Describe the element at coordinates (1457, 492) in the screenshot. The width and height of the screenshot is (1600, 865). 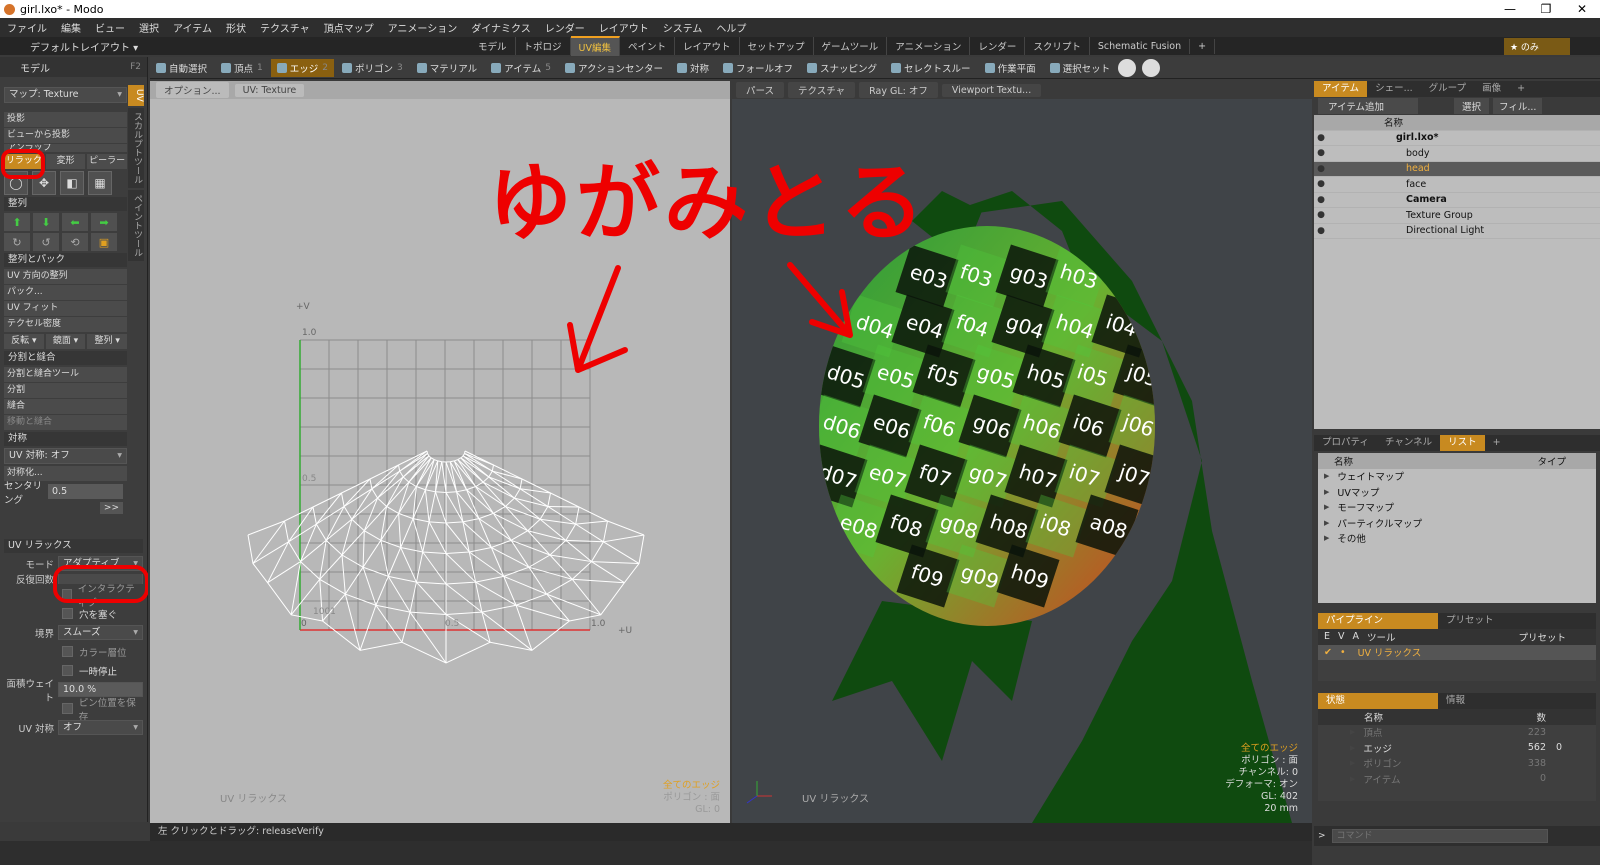
I see `list-item-uv-map: ▶ UVマップ` at that location.